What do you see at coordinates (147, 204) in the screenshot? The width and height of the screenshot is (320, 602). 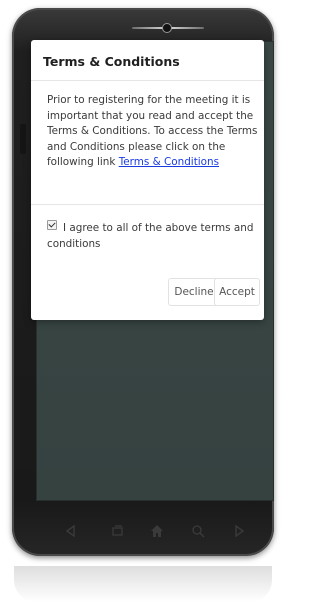 I see `body-divider` at bounding box center [147, 204].